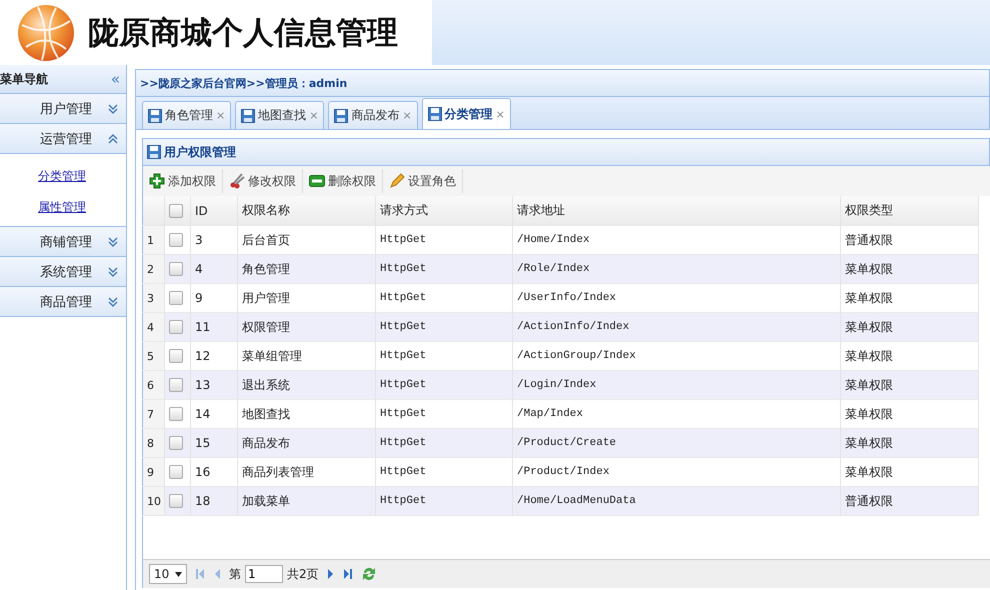  I want to click on nav-group: 系统管理, so click(63, 272).